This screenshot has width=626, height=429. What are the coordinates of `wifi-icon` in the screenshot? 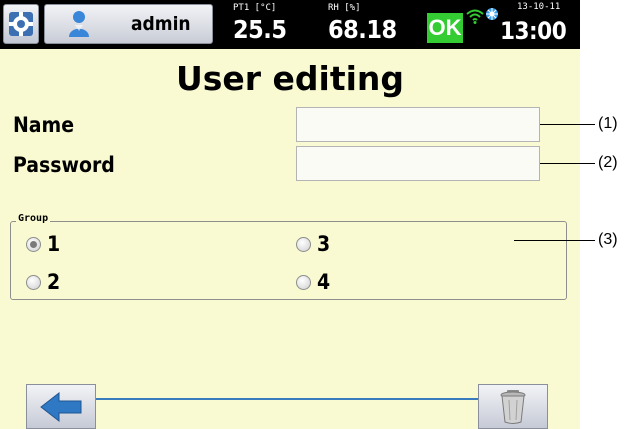 It's located at (475, 16).